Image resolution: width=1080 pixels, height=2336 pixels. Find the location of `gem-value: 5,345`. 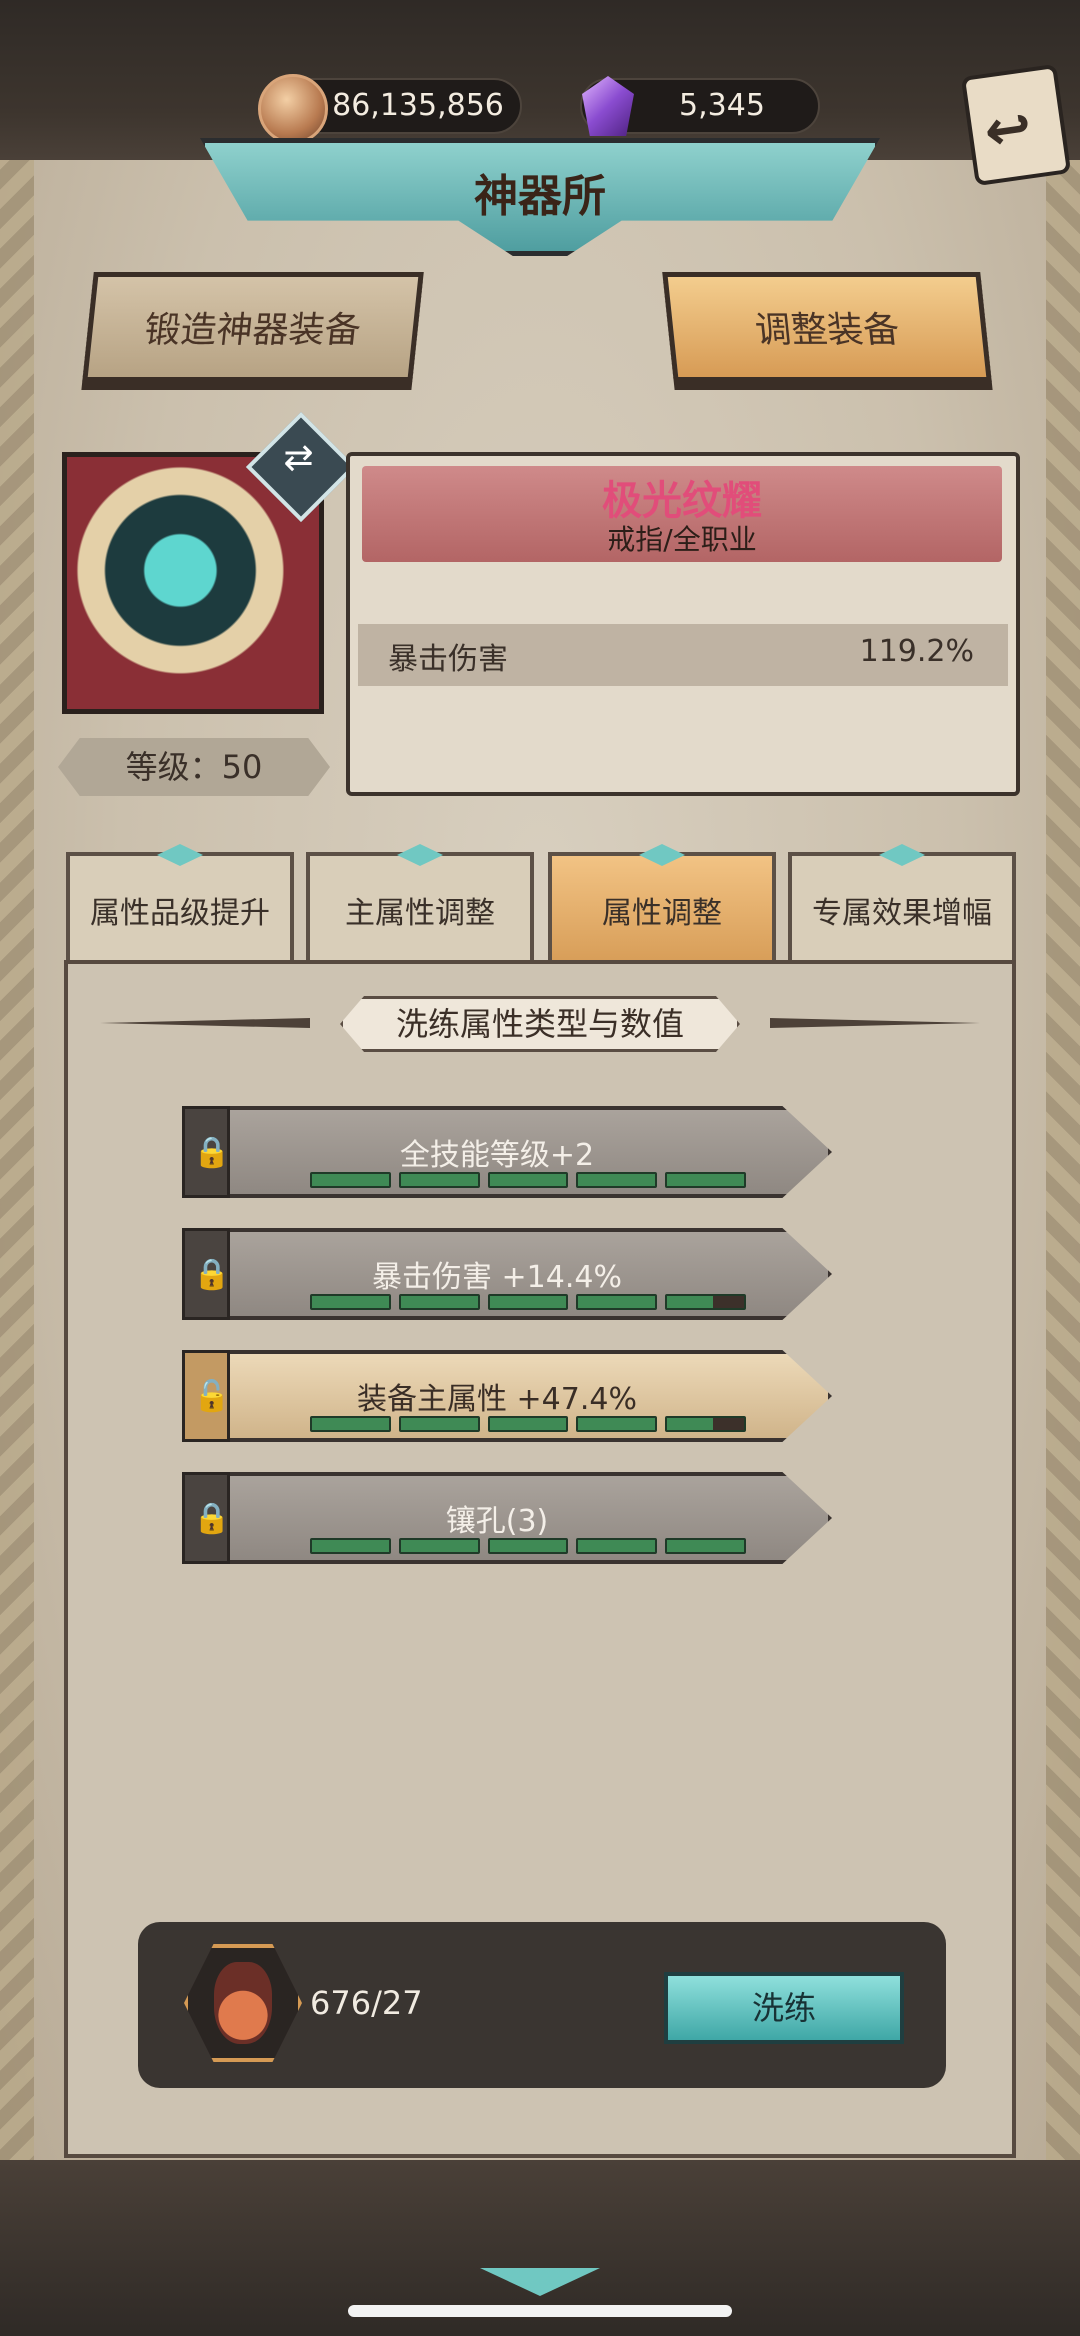

gem-value: 5,345 is located at coordinates (722, 105).